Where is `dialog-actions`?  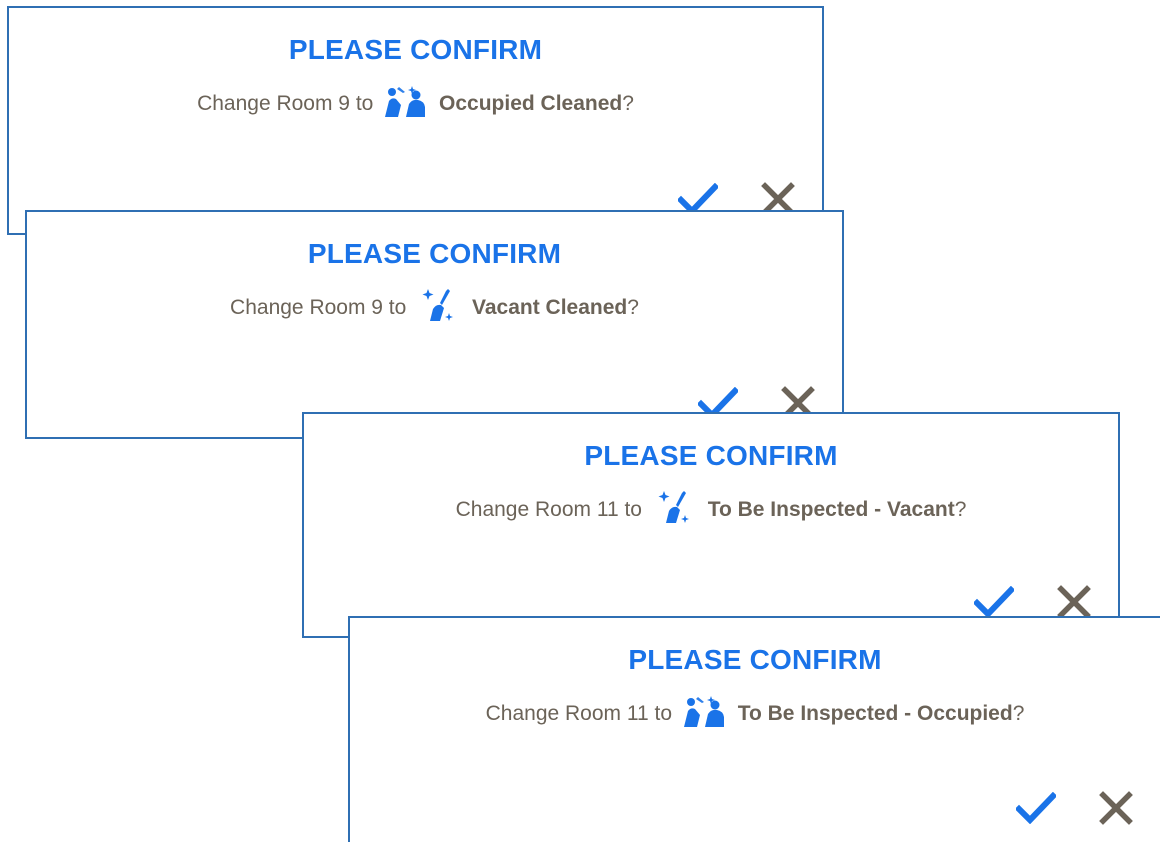 dialog-actions is located at coordinates (1076, 808).